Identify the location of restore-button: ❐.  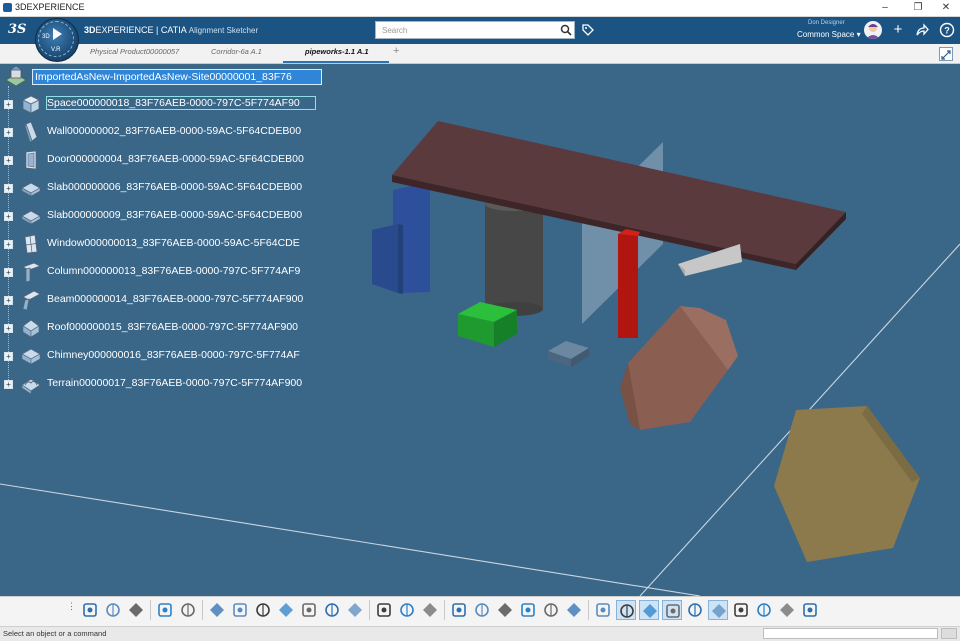
(918, 8).